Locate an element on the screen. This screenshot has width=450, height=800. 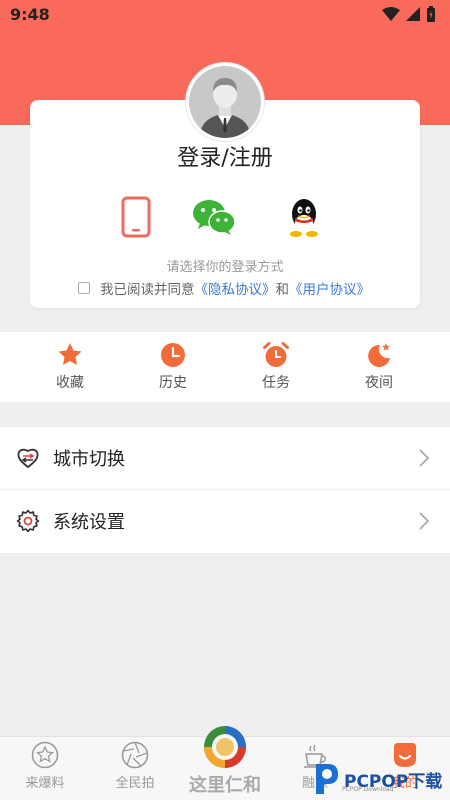
menu-label-city-switch: 城市切换 is located at coordinates (89, 459).